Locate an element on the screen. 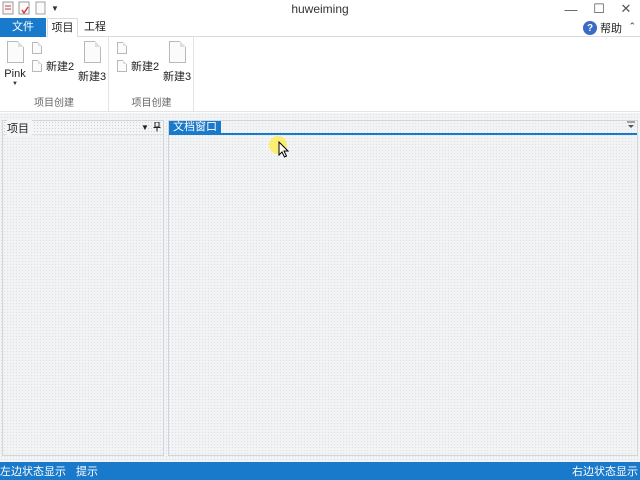  pink-label: Pink is located at coordinates (15, 74).